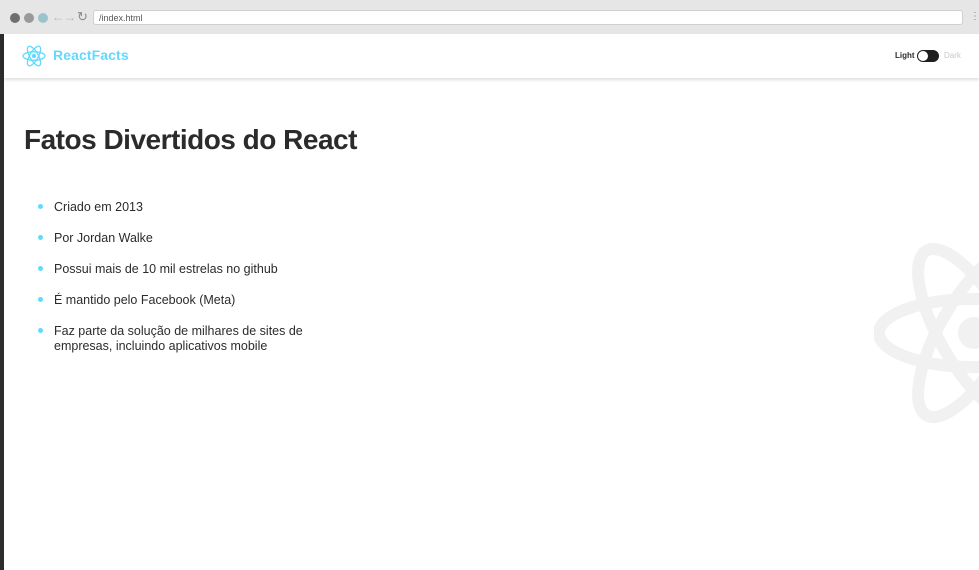 The height and width of the screenshot is (570, 979). I want to click on minimize-window-button, so click(29, 18).